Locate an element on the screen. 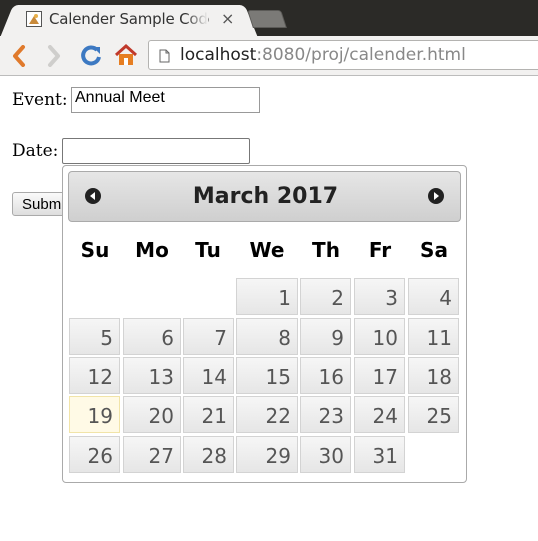 This screenshot has width=538, height=541. day-cell: 21 is located at coordinates (208, 414).